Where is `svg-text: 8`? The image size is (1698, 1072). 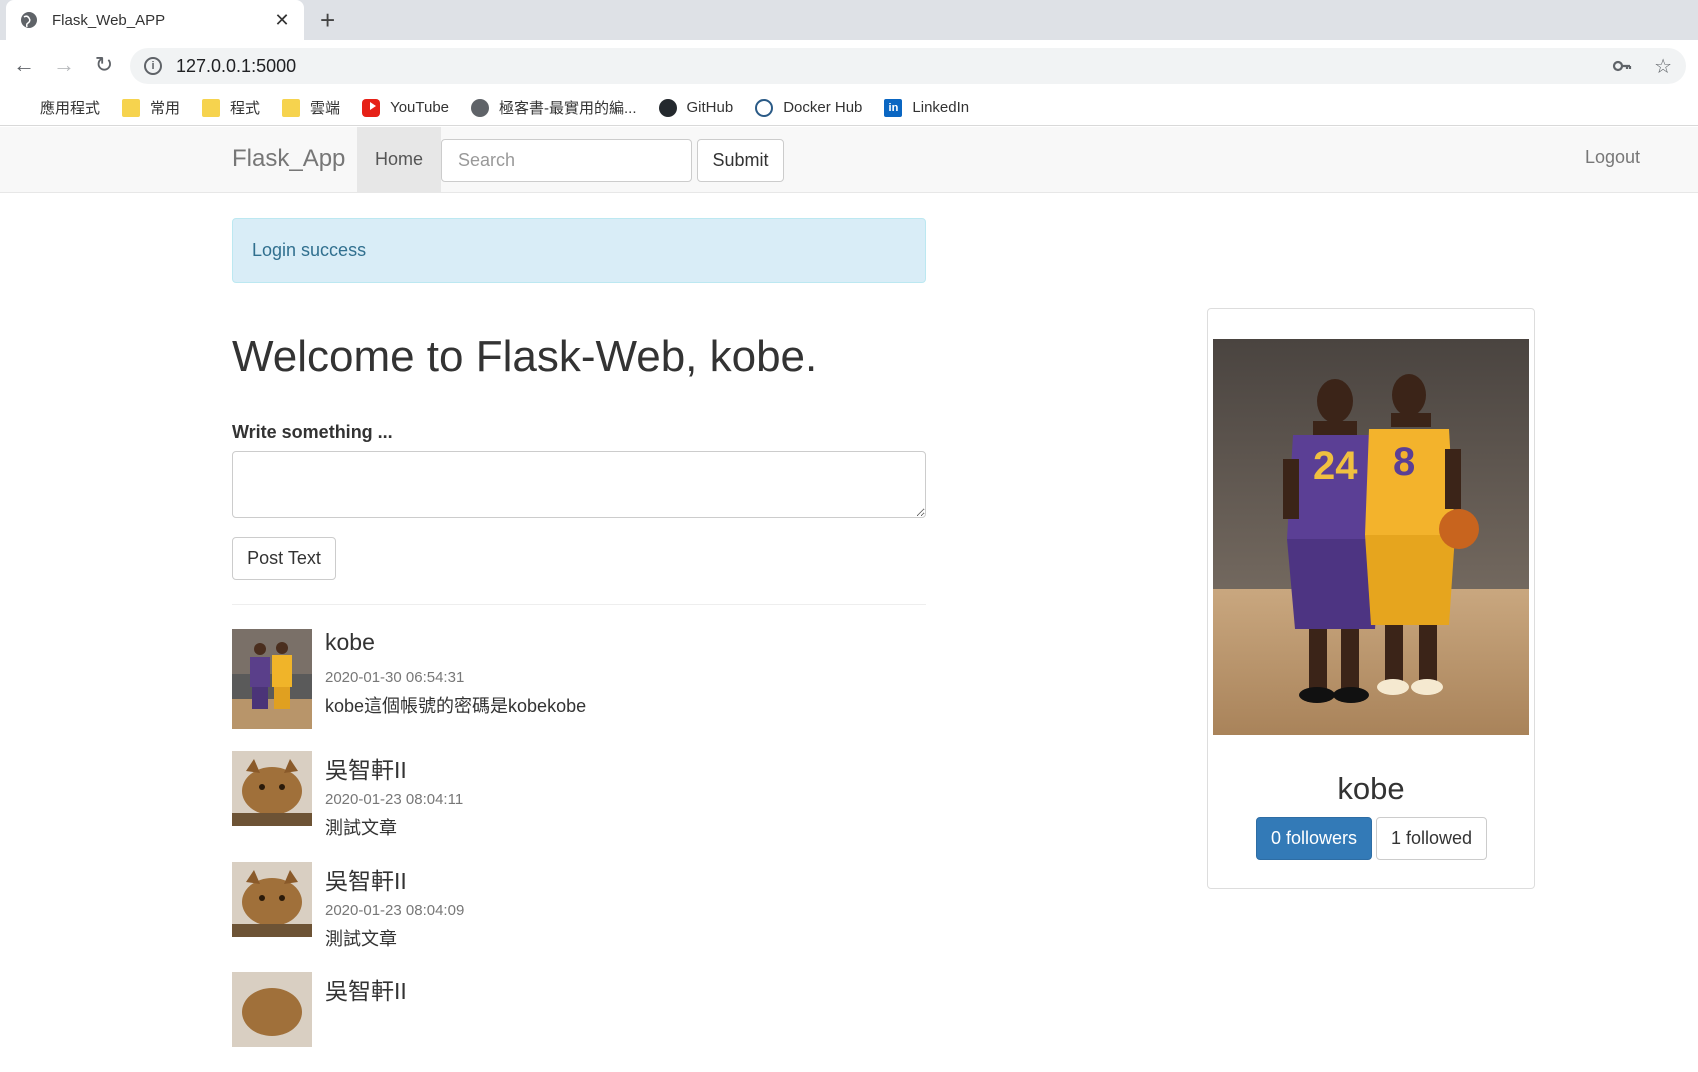 svg-text: 8 is located at coordinates (1404, 462).